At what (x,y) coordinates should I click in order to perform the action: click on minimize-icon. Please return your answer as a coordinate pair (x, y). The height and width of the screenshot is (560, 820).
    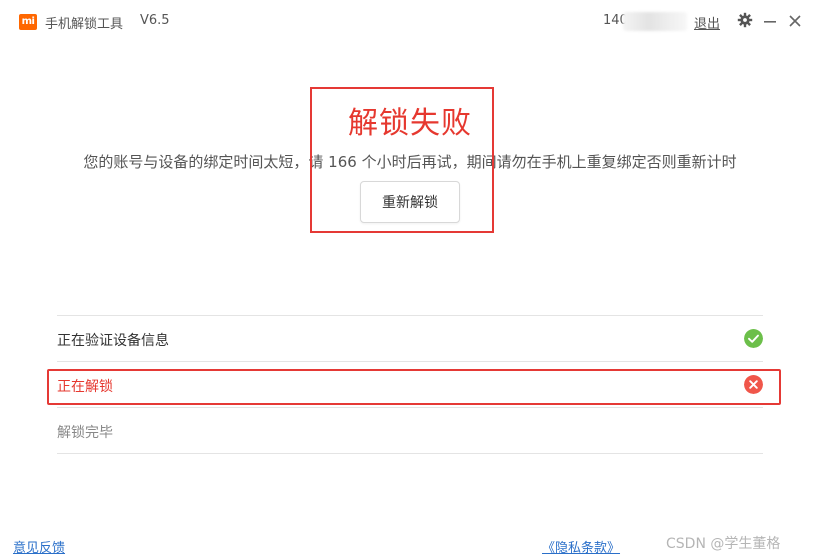
    Looking at the image, I should click on (770, 21).